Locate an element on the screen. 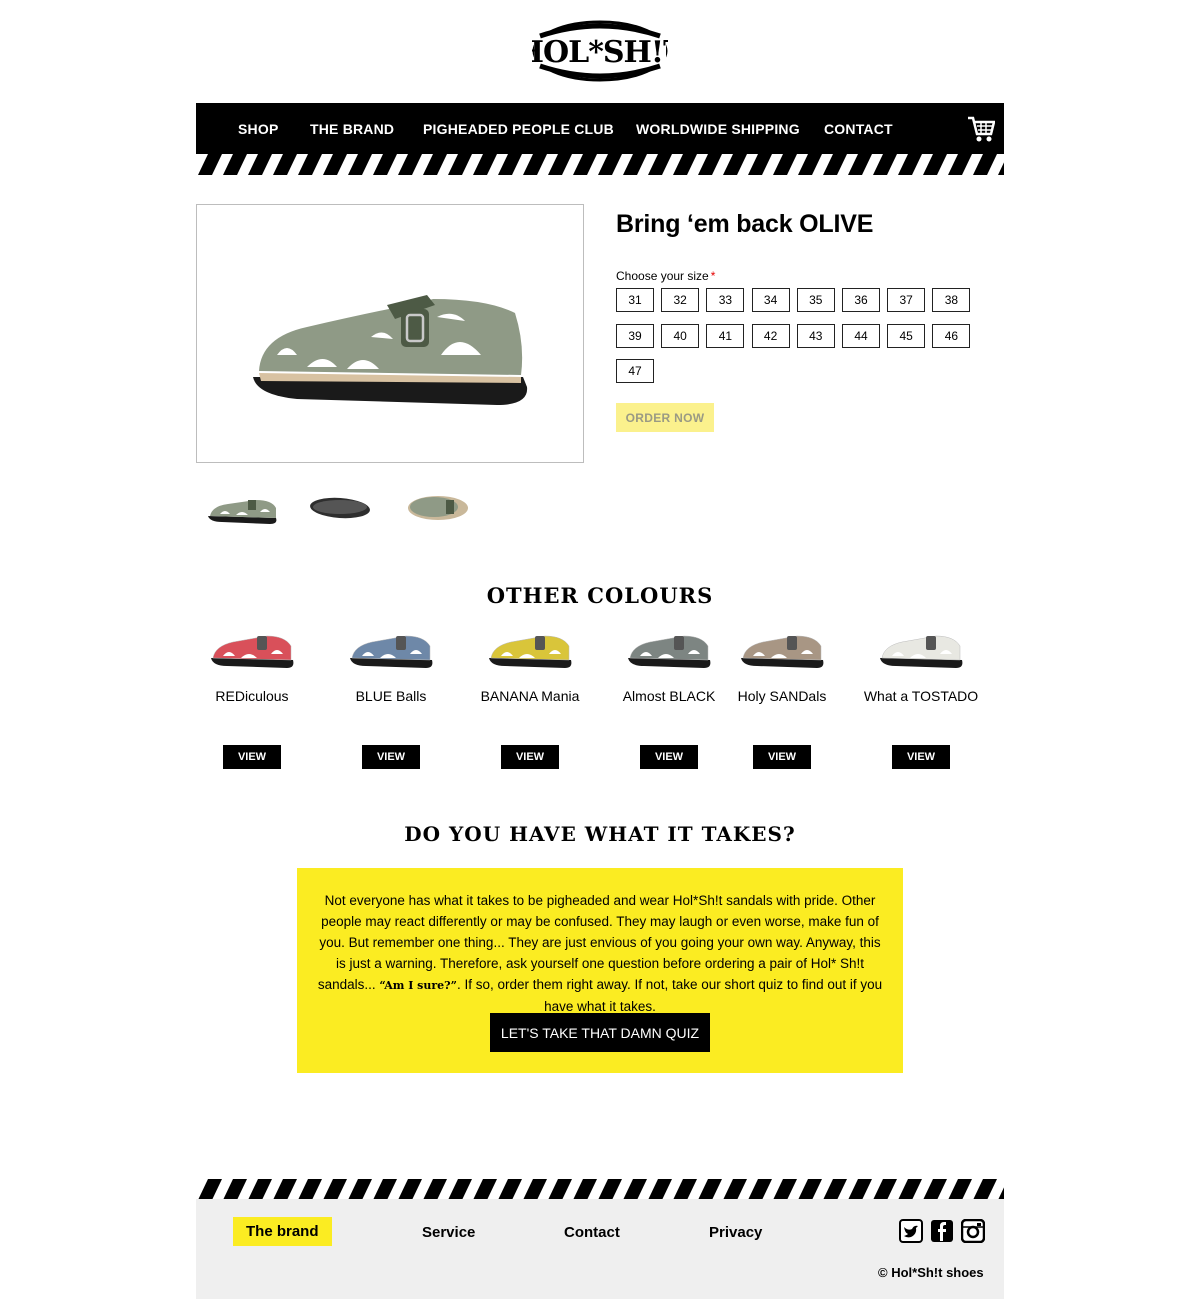 This screenshot has height=1299, width=1200. size-option-44: 44 is located at coordinates (861, 335).